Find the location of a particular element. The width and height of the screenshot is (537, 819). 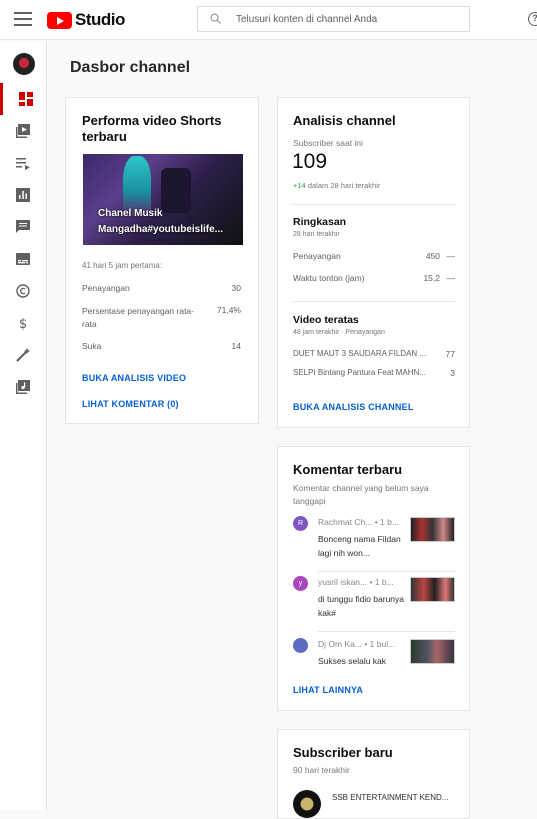

search-icon is located at coordinates (215, 18).